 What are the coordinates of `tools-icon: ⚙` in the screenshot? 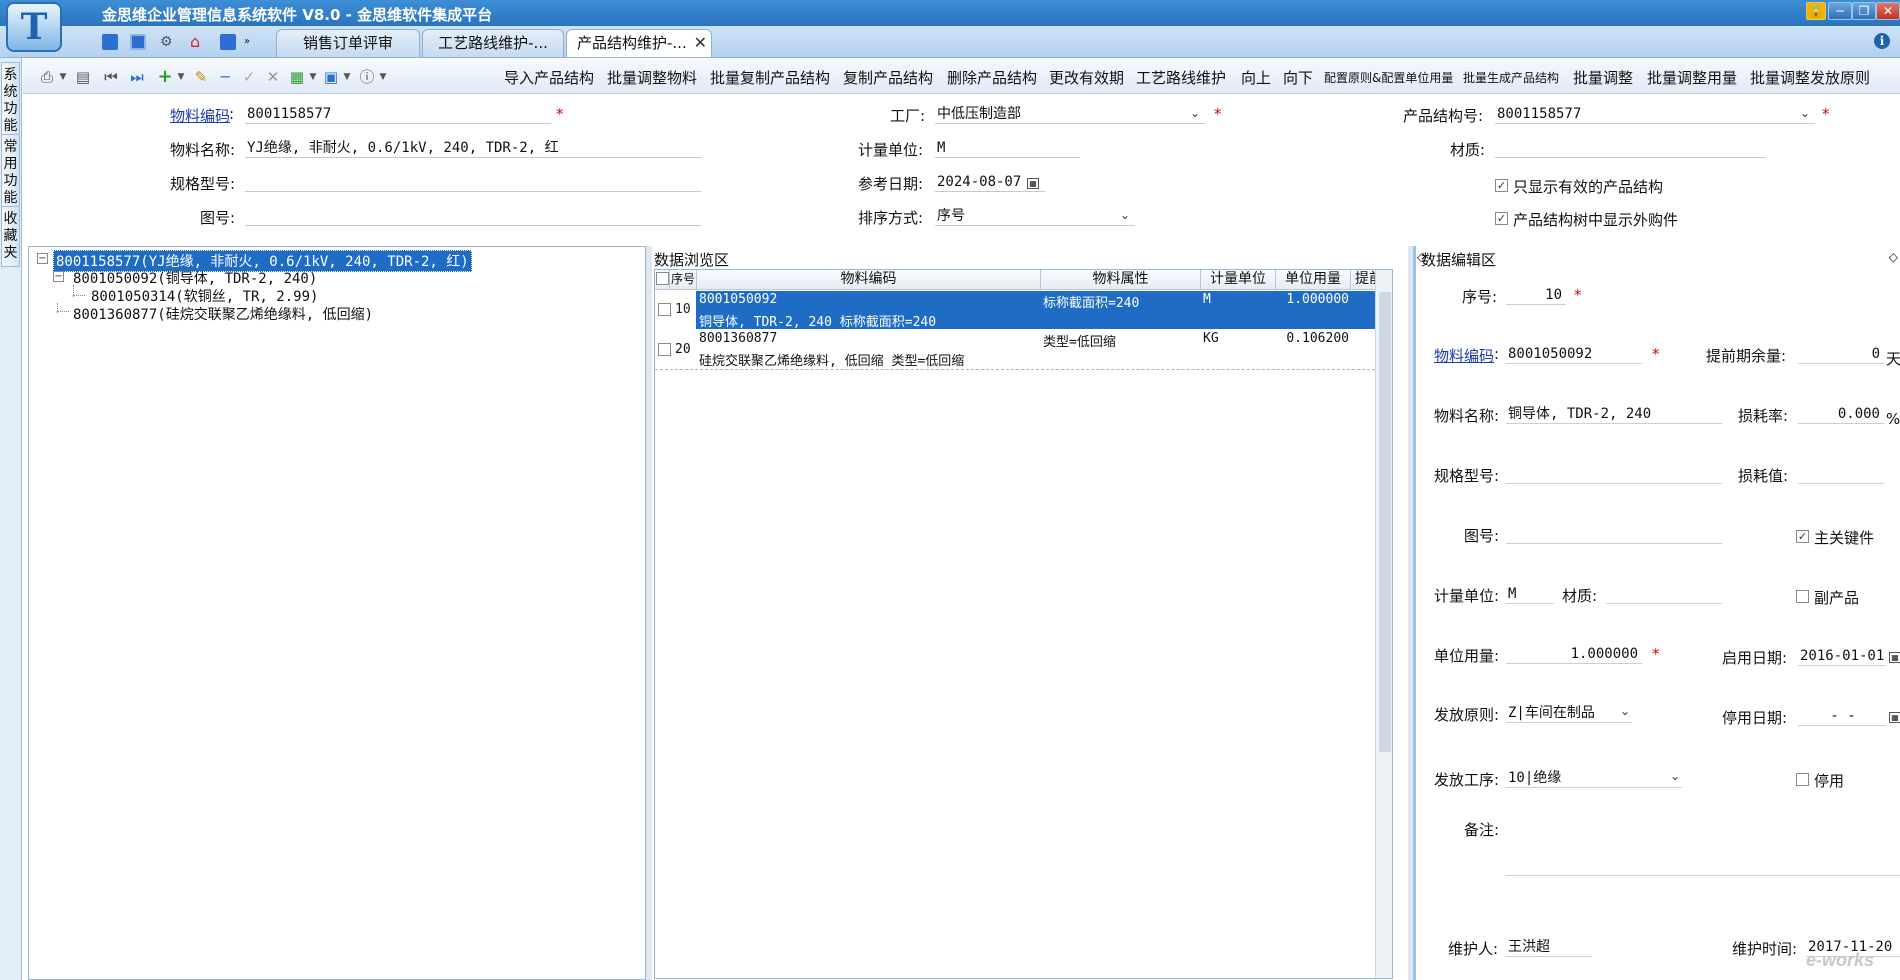 It's located at (168, 42).